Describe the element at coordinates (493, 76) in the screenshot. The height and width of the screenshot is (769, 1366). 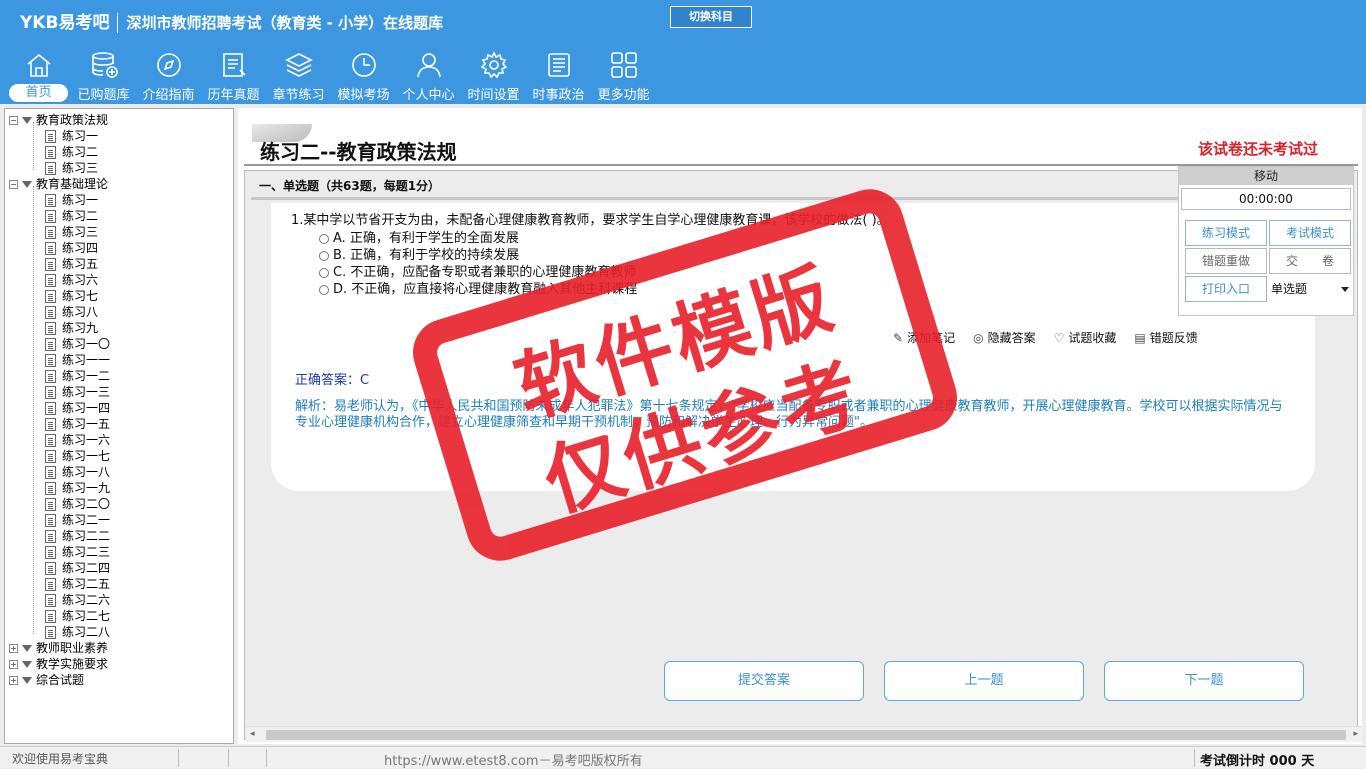
I see `nav-time-settings: 时间设置` at that location.